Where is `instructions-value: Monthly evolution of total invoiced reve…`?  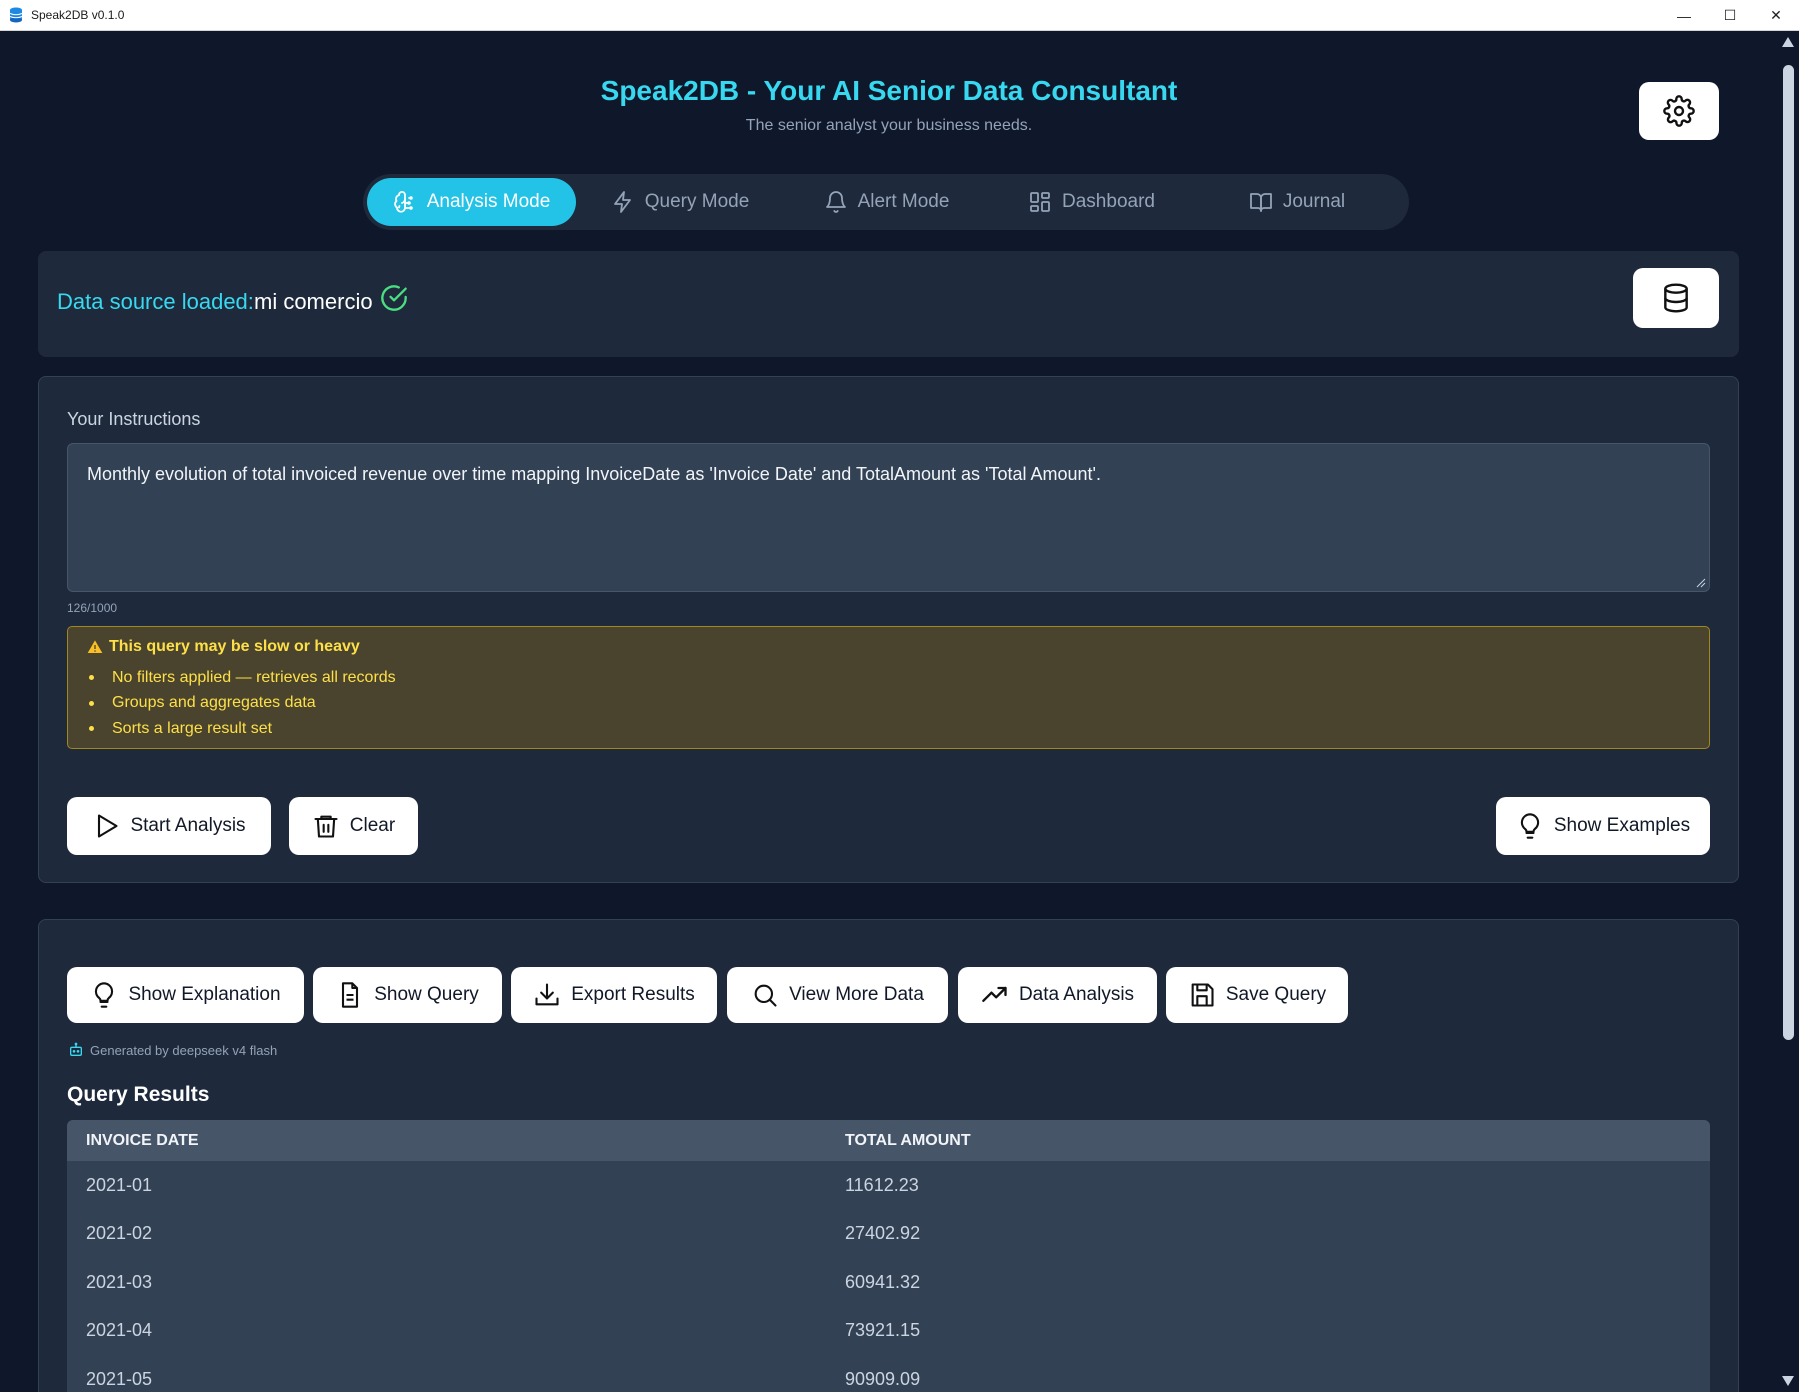
instructions-value: Monthly evolution of total invoiced reve… is located at coordinates (594, 474).